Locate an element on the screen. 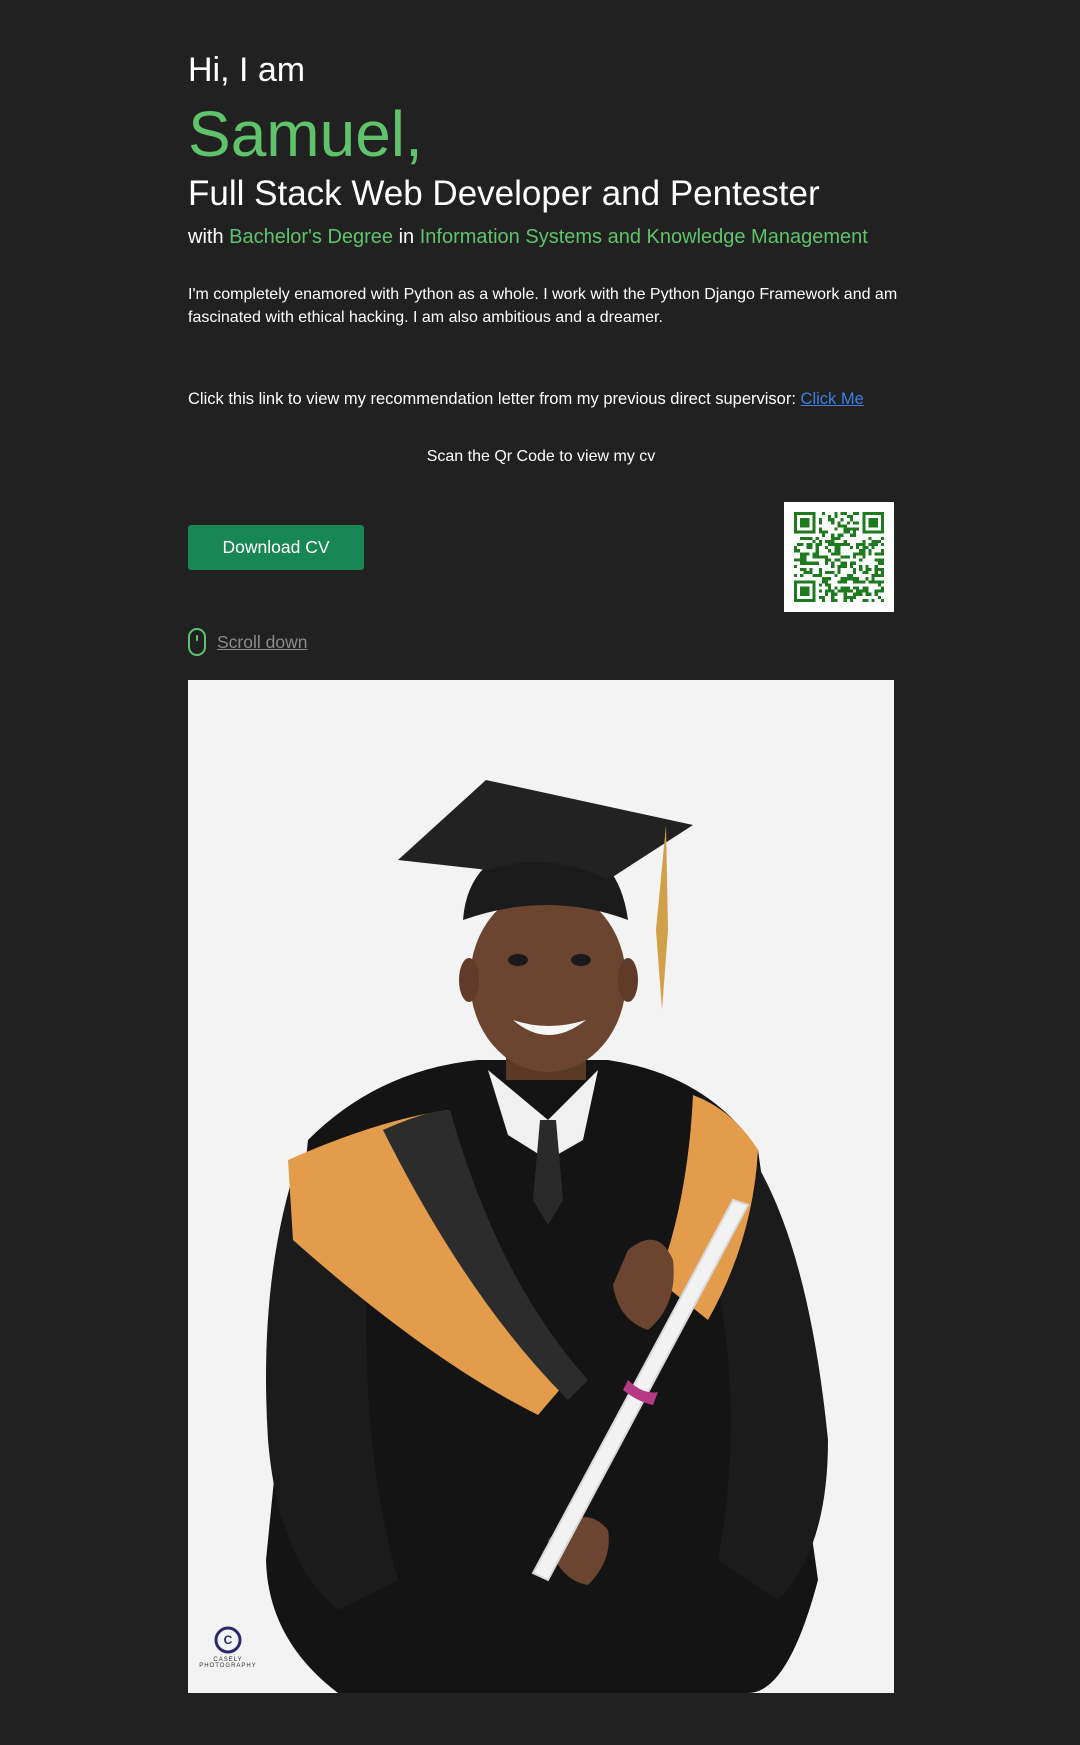 This screenshot has height=1745, width=1080. download-cv-button: Download CV is located at coordinates (276, 547).